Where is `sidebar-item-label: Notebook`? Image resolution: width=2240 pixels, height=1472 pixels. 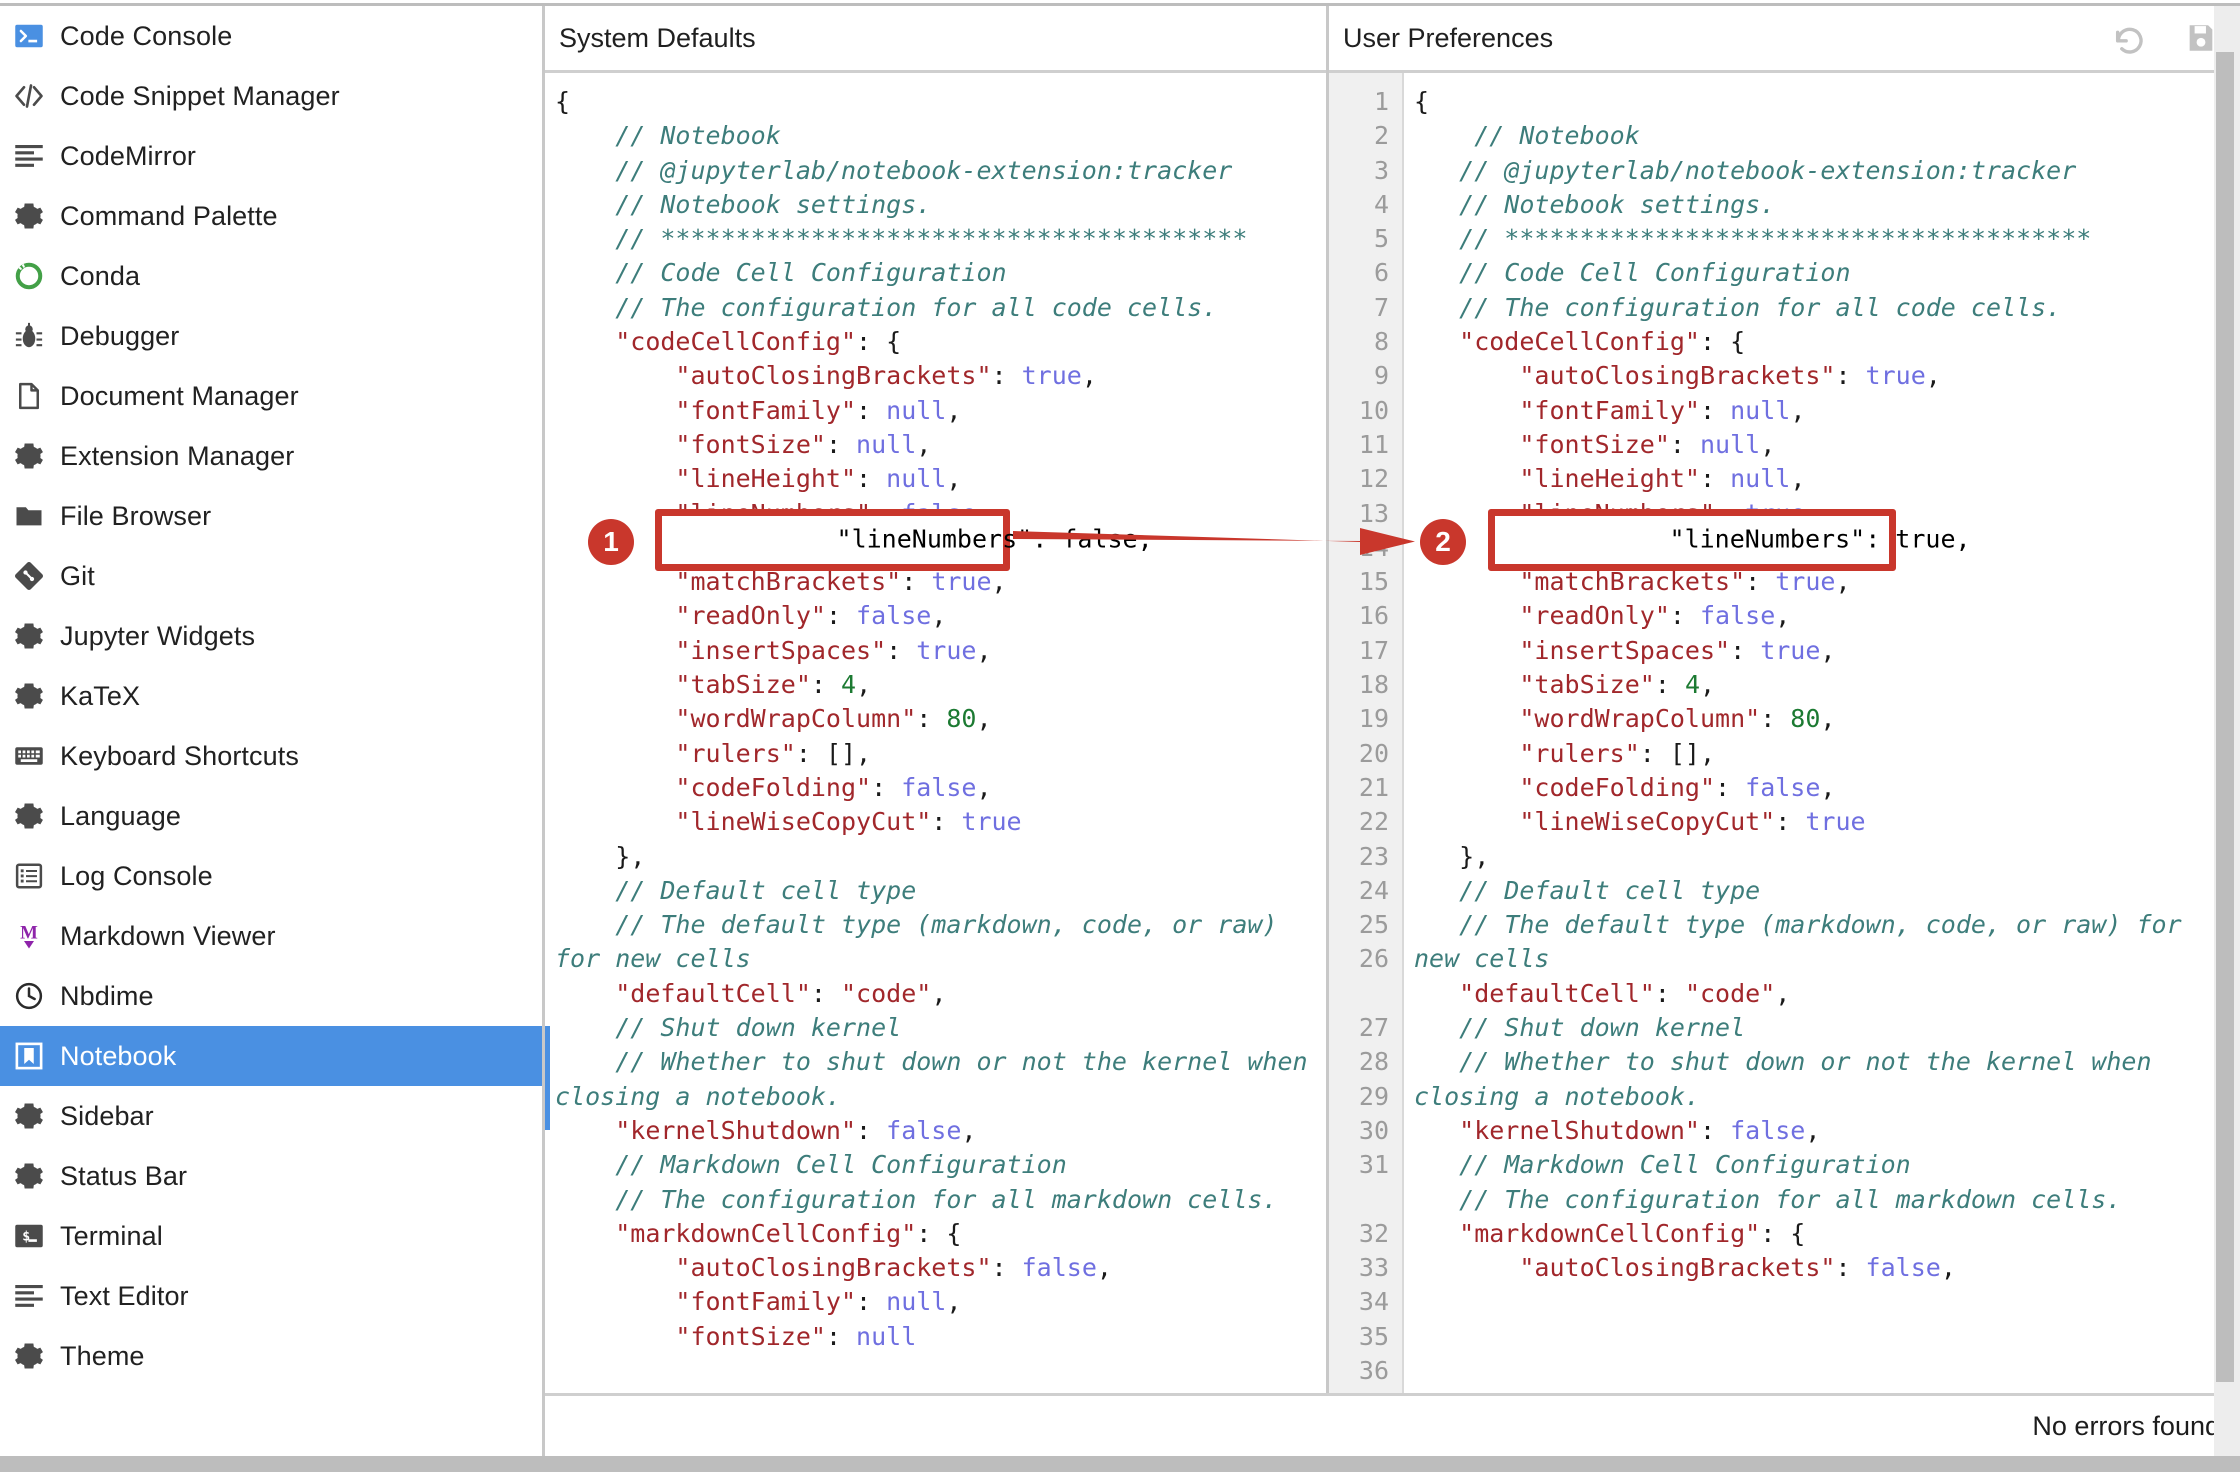
sidebar-item-label: Notebook is located at coordinates (118, 1055).